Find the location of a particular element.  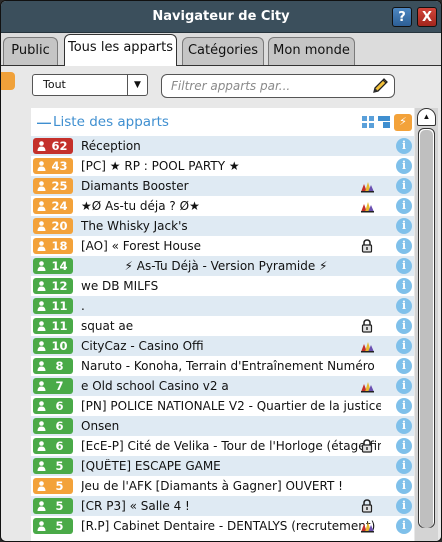

room-row: 20 The Whisky Jack's i is located at coordinates (222, 226).